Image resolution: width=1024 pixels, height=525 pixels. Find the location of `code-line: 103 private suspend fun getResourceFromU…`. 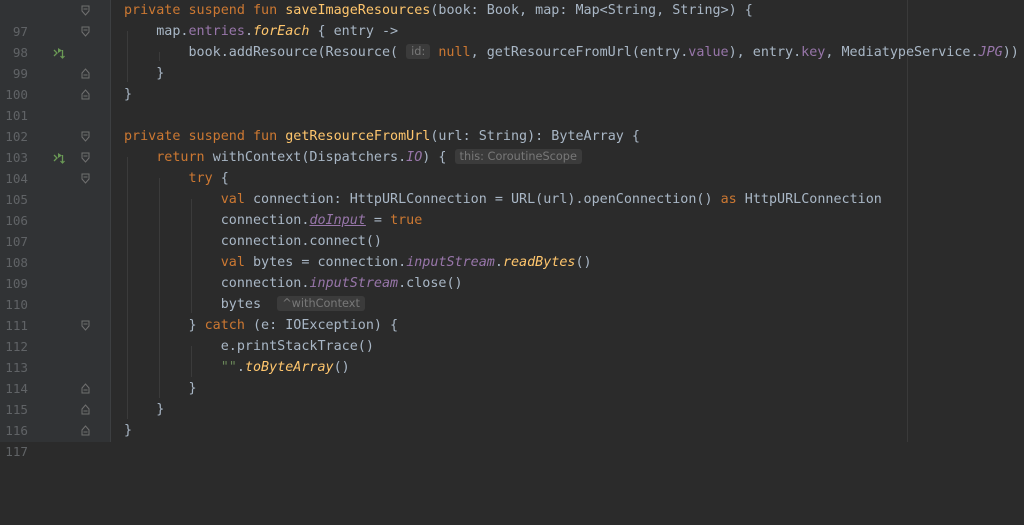

code-line: 103 private suspend fun getResourceFromU… is located at coordinates (512, 145).